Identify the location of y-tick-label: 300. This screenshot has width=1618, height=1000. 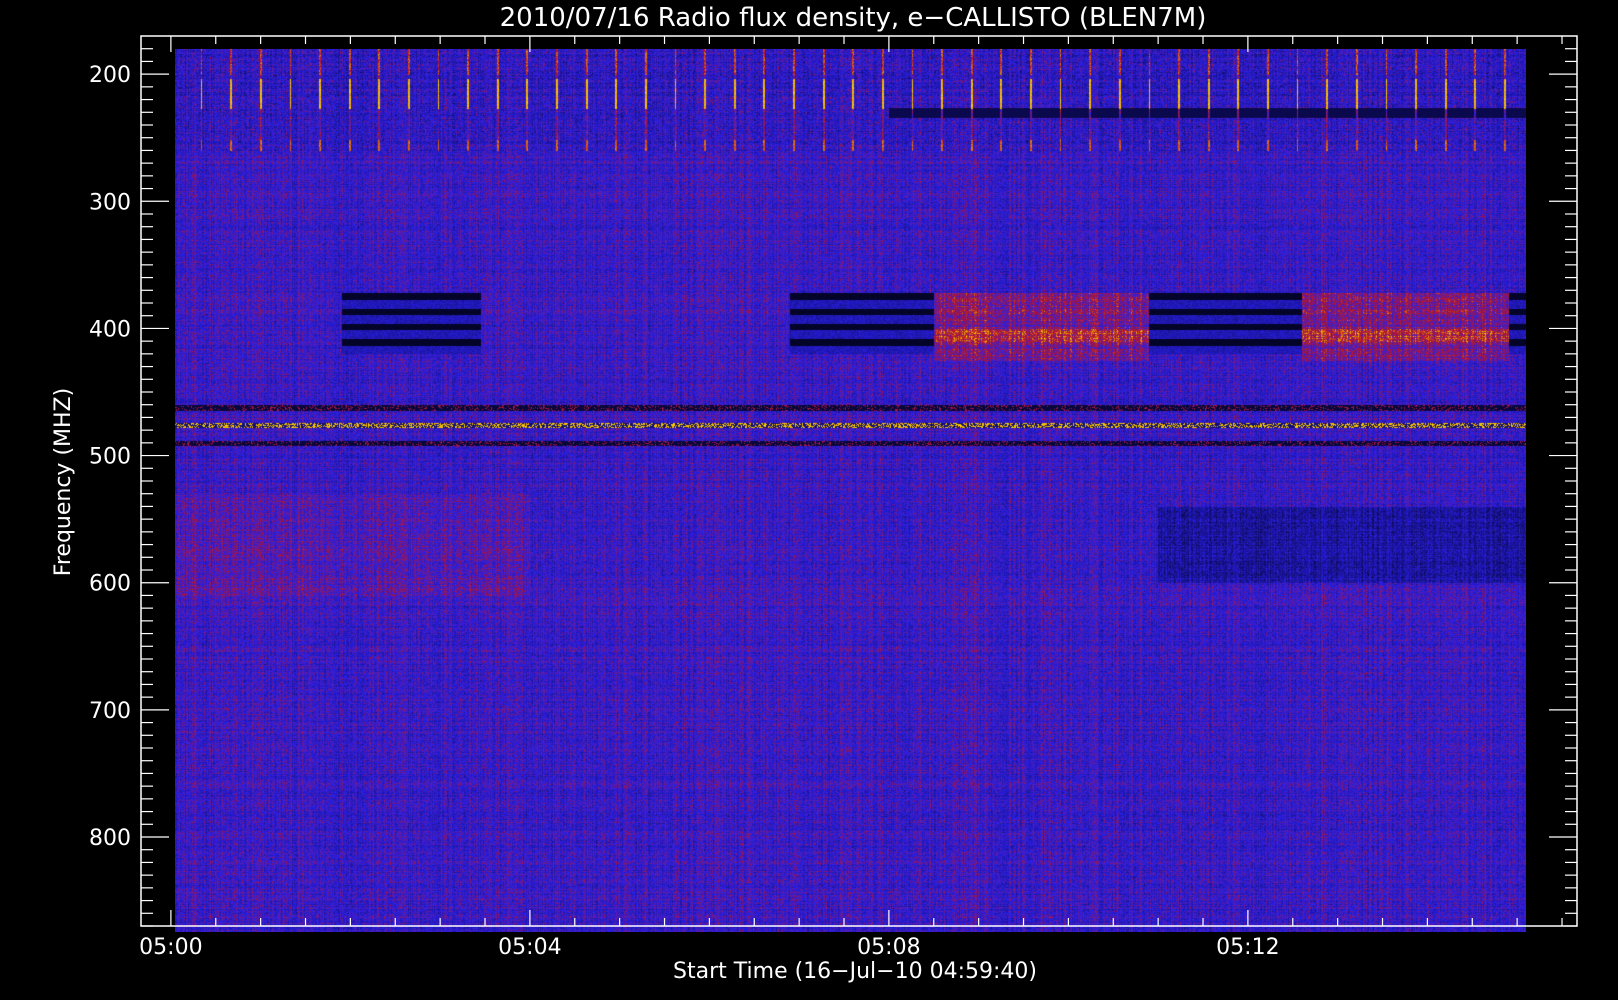
(110, 202).